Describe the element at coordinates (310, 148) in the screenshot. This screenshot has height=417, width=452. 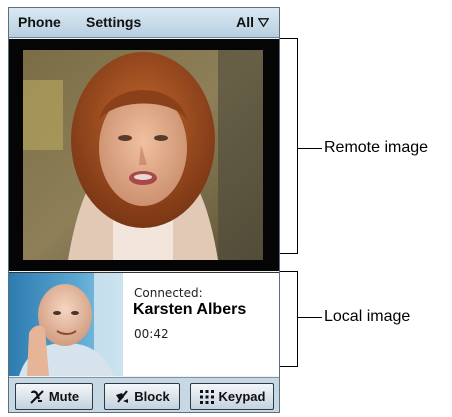
I see `remote-image-leader-line` at that location.